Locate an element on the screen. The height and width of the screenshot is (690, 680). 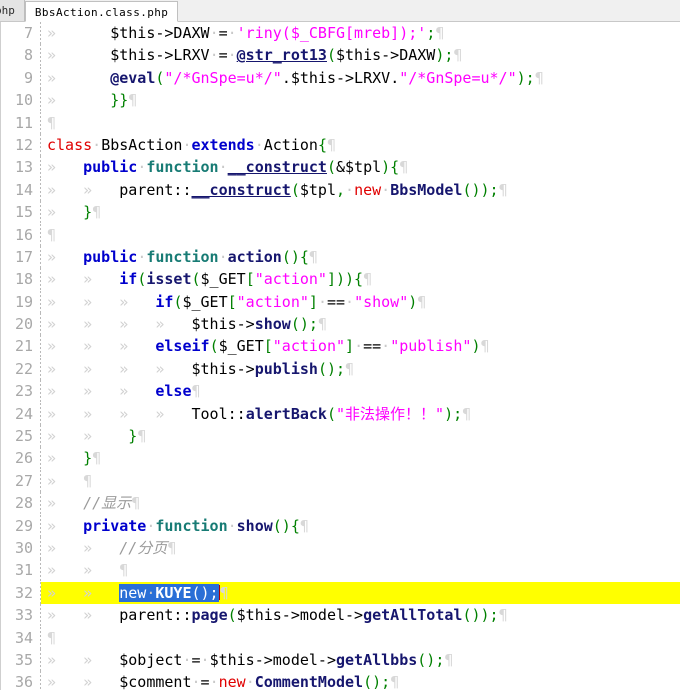
line-number: 11 is located at coordinates (20, 122).